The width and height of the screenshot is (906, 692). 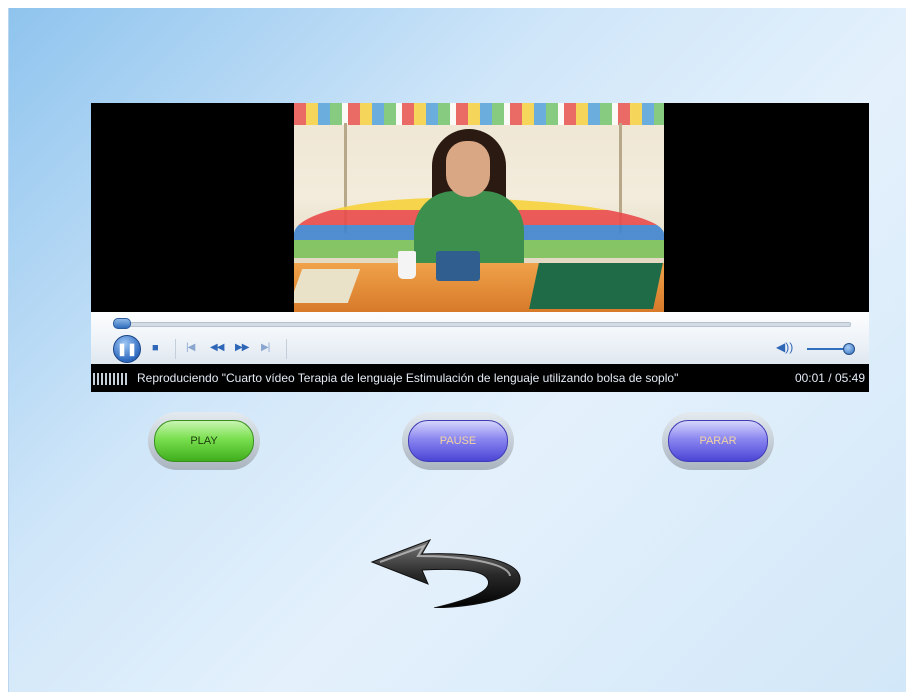 I want to click on status-grip-icon, so click(x=110, y=379).